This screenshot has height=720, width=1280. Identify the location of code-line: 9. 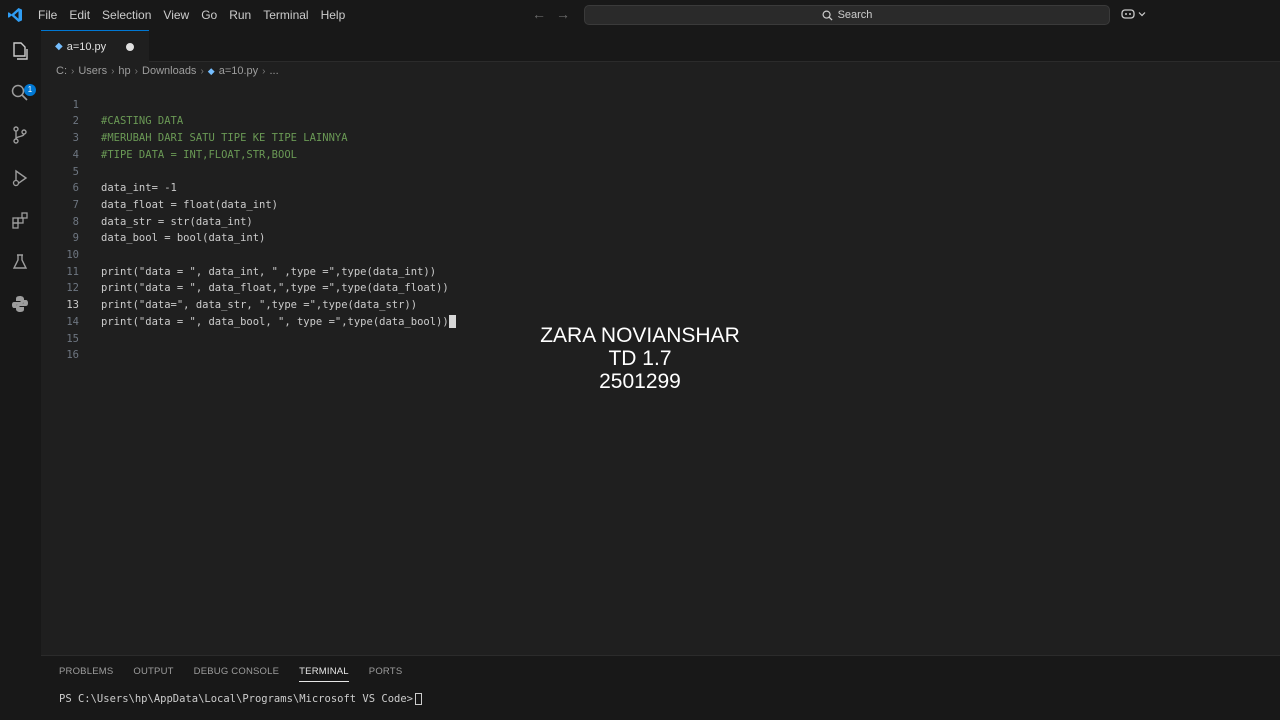
(660, 229).